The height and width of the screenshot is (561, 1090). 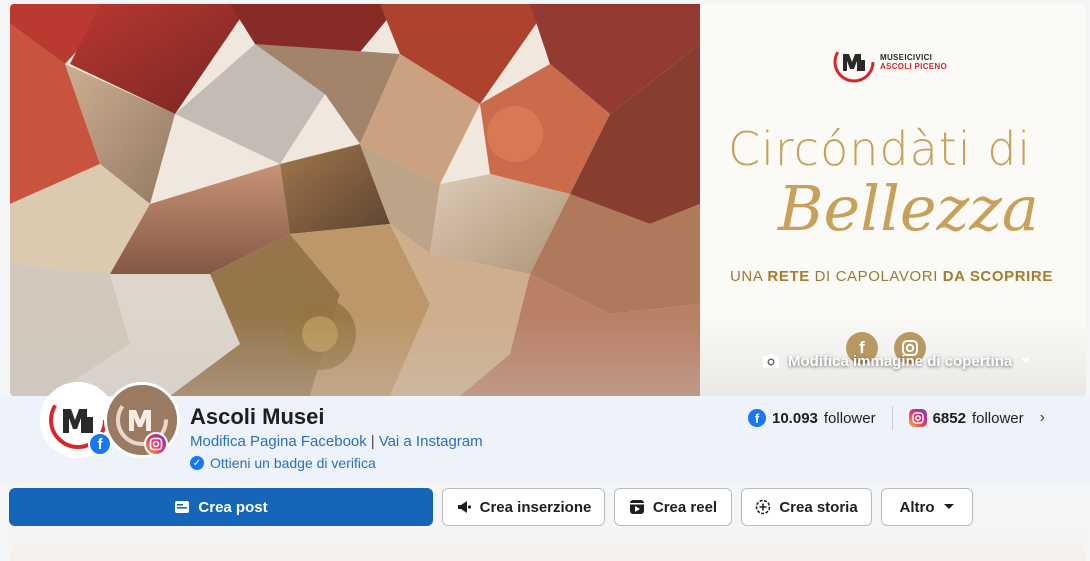 What do you see at coordinates (997, 418) in the screenshot?
I see `instagram-followers-label: follower` at bounding box center [997, 418].